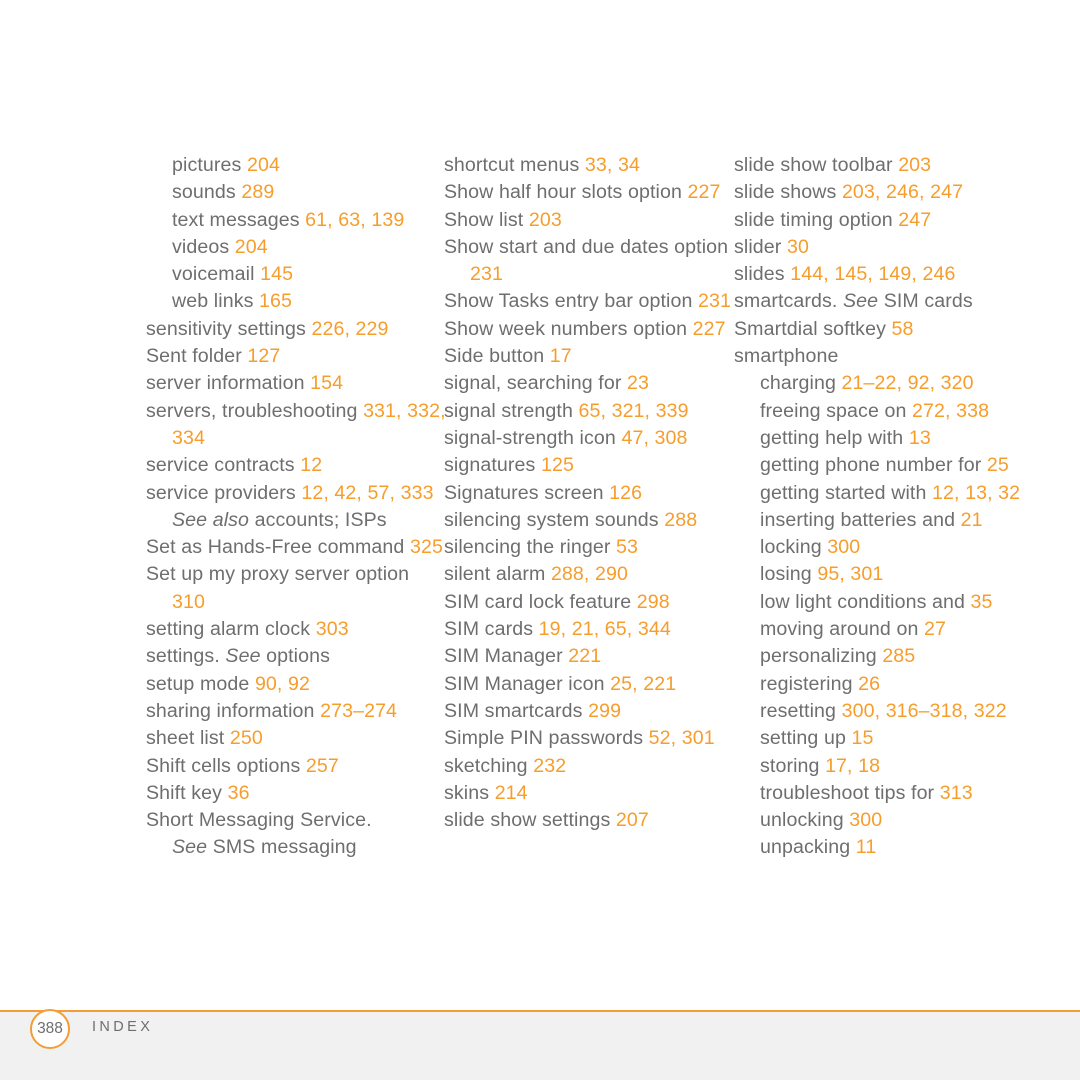 The image size is (1080, 1080). Describe the element at coordinates (816, 165) in the screenshot. I see `index-term: slide show toolbar` at that location.